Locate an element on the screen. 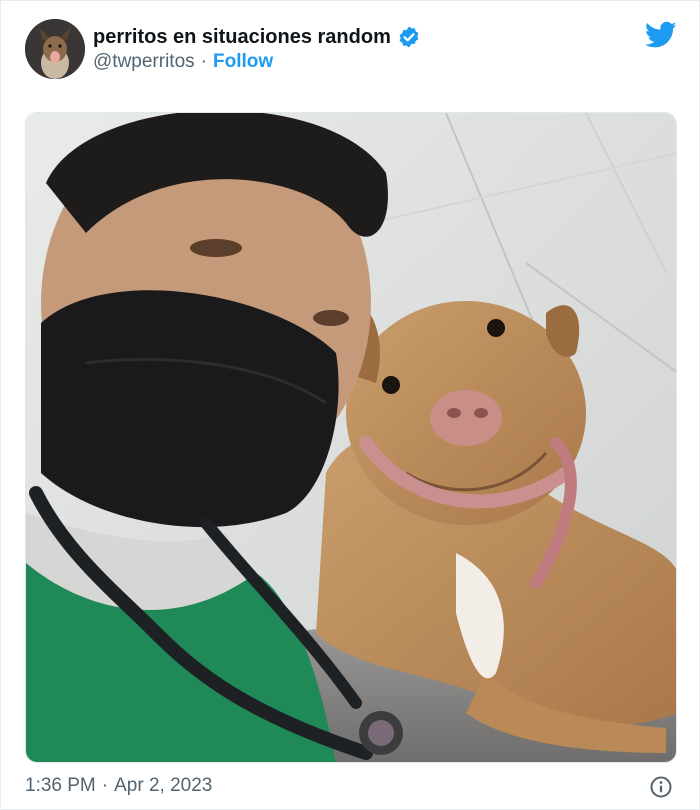 The height and width of the screenshot is (810, 700). follow-link: Follow is located at coordinates (243, 62).